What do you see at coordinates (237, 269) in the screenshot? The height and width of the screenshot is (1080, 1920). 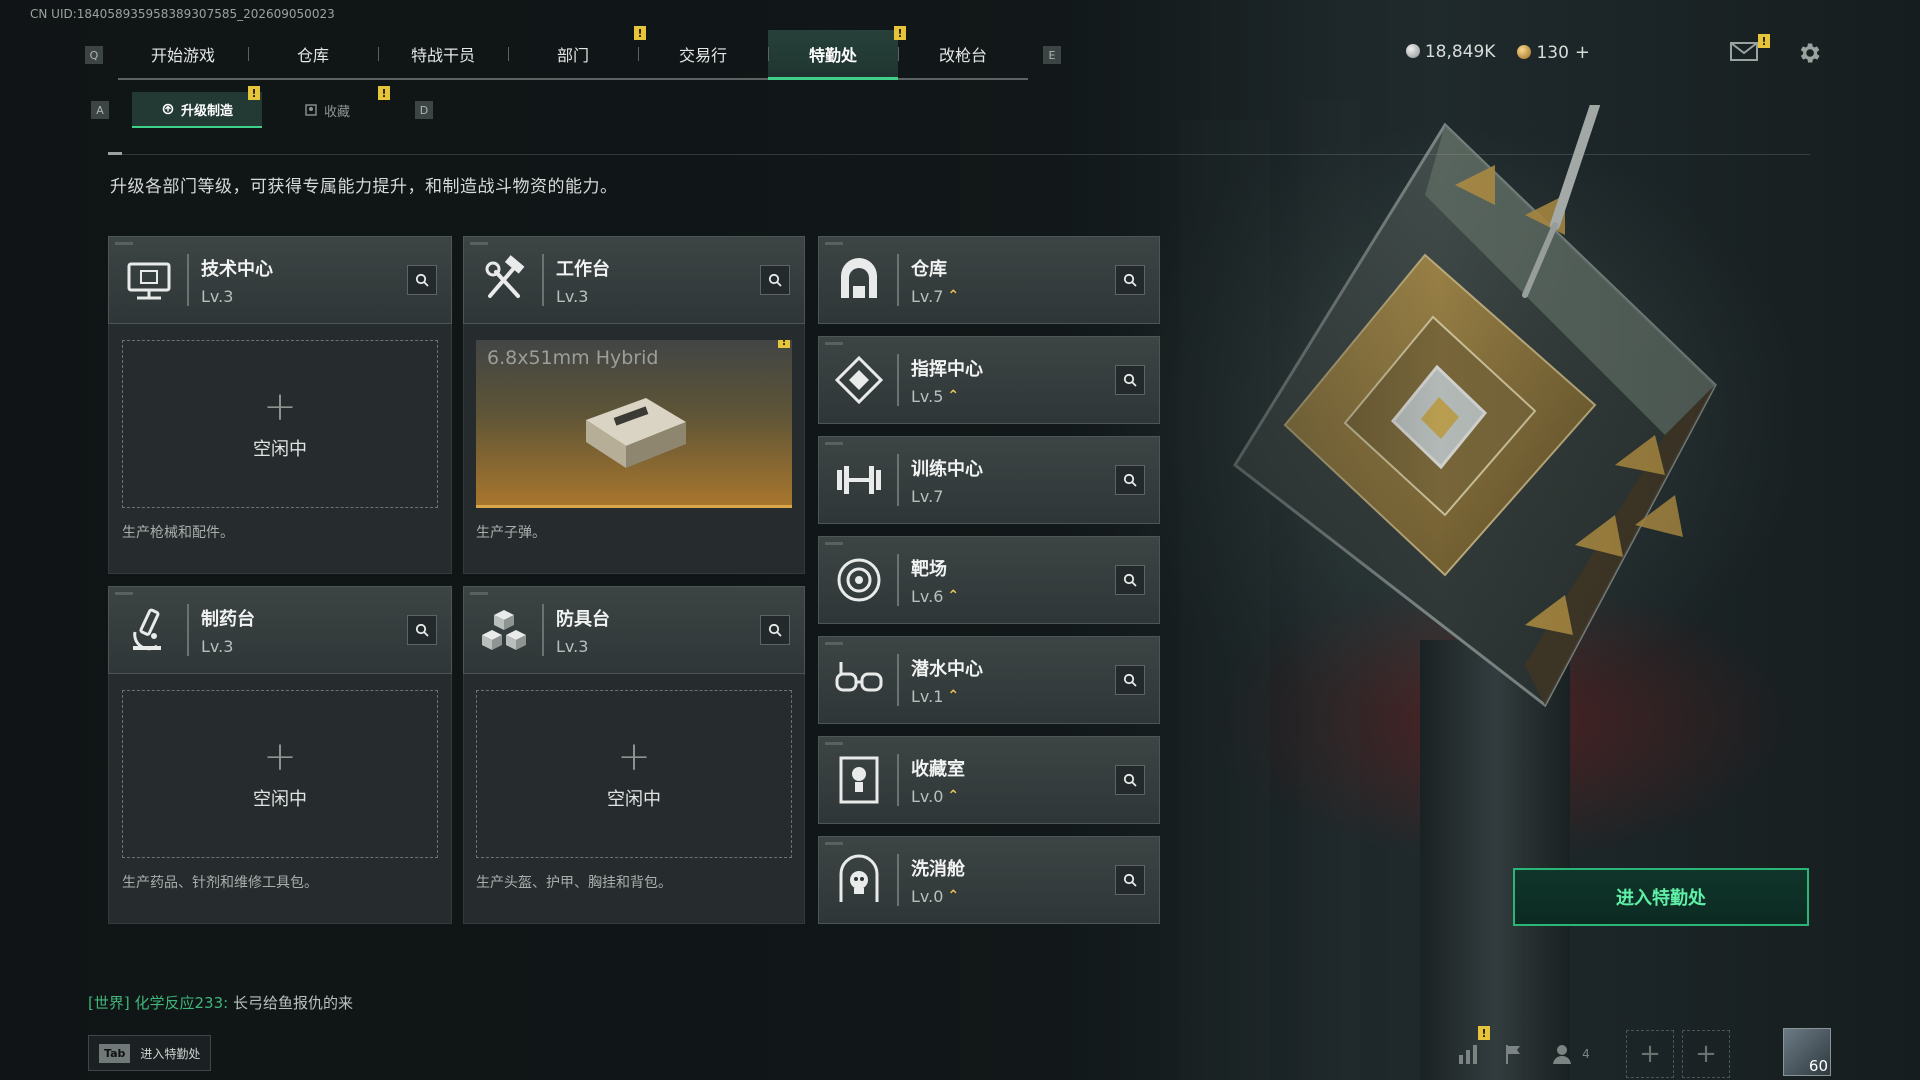 I see `facility-name: 技术中心` at bounding box center [237, 269].